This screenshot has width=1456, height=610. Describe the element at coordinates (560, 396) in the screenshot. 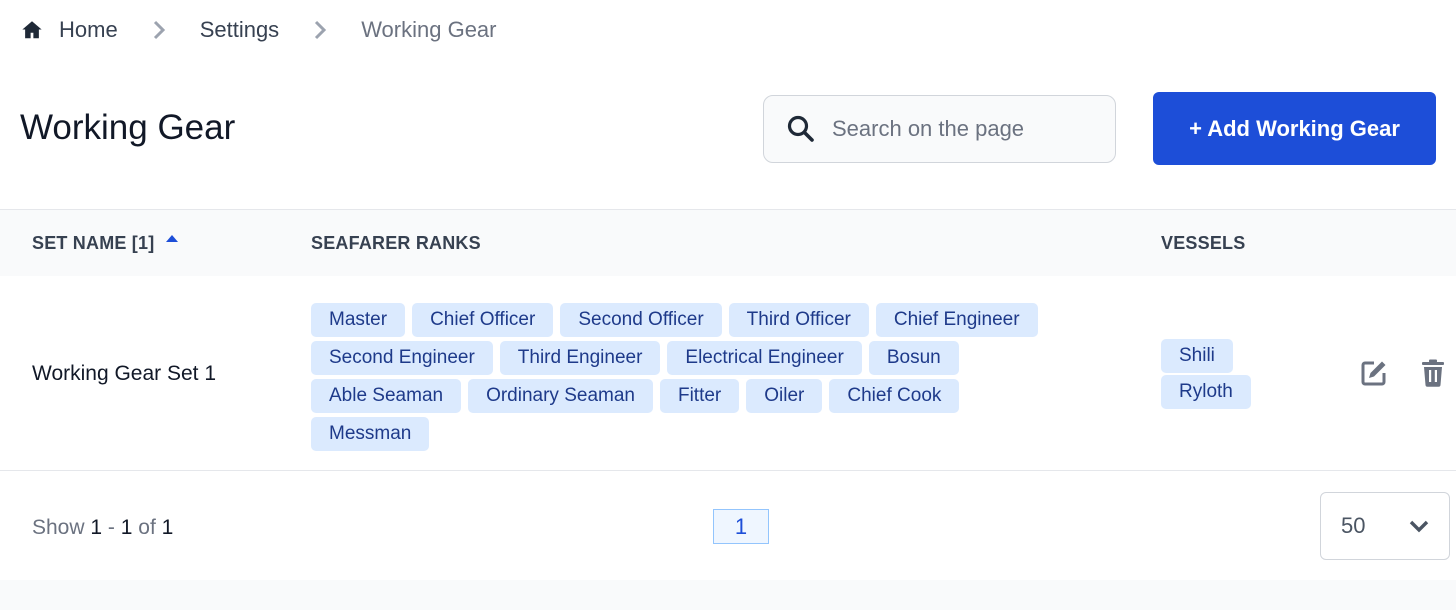

I see `rank-tag: Ordinary Seaman` at that location.